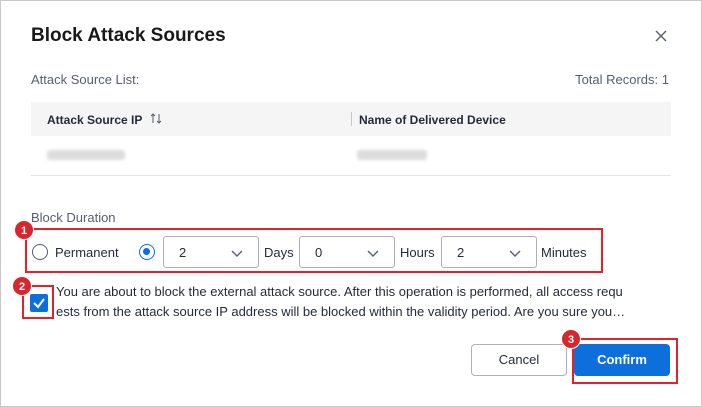  What do you see at coordinates (24, 230) in the screenshot?
I see `step-badge-1: 1` at bounding box center [24, 230].